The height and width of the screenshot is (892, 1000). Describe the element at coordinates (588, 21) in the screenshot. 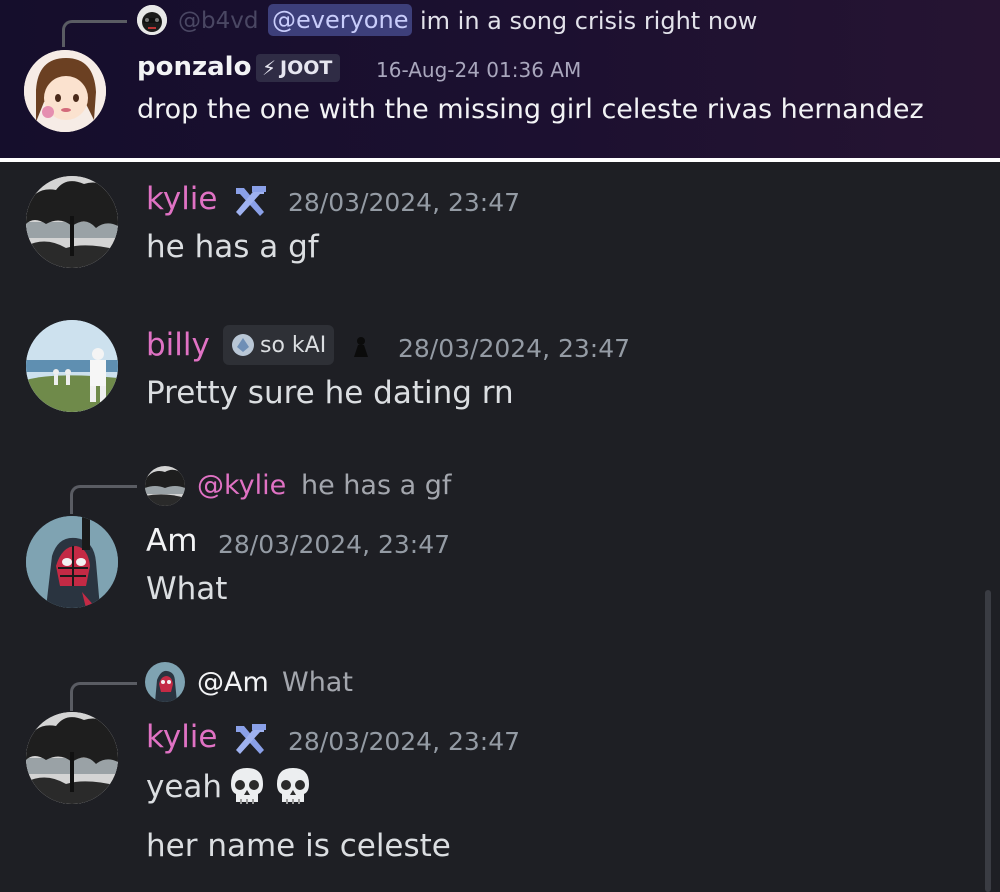

I see `reply-text: im in a song crisis right now` at that location.